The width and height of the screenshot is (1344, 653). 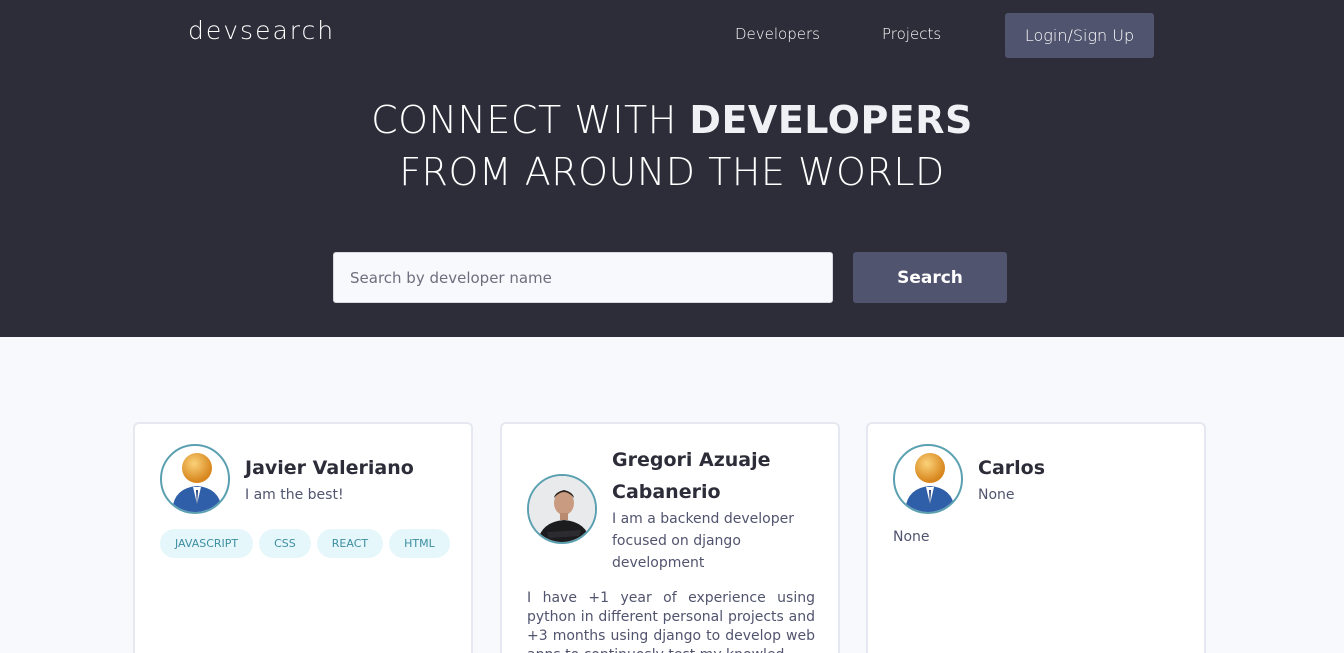 What do you see at coordinates (672, 172) in the screenshot?
I see `headline-line2: FROM AROUND THE WORLD` at bounding box center [672, 172].